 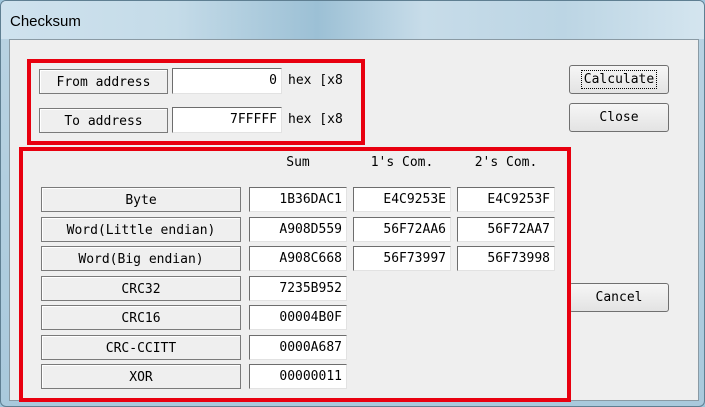 What do you see at coordinates (402, 258) in the screenshot?
I see `row-ones-value: 56F73997` at bounding box center [402, 258].